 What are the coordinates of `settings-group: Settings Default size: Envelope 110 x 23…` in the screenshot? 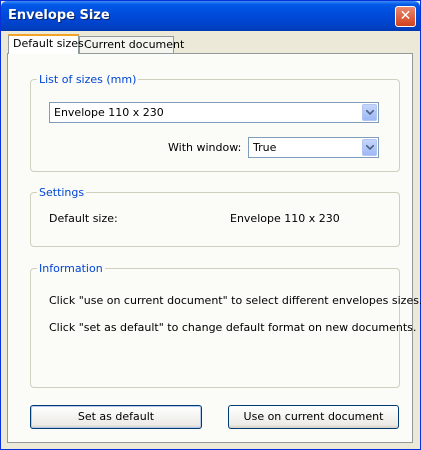 It's located at (215, 216).